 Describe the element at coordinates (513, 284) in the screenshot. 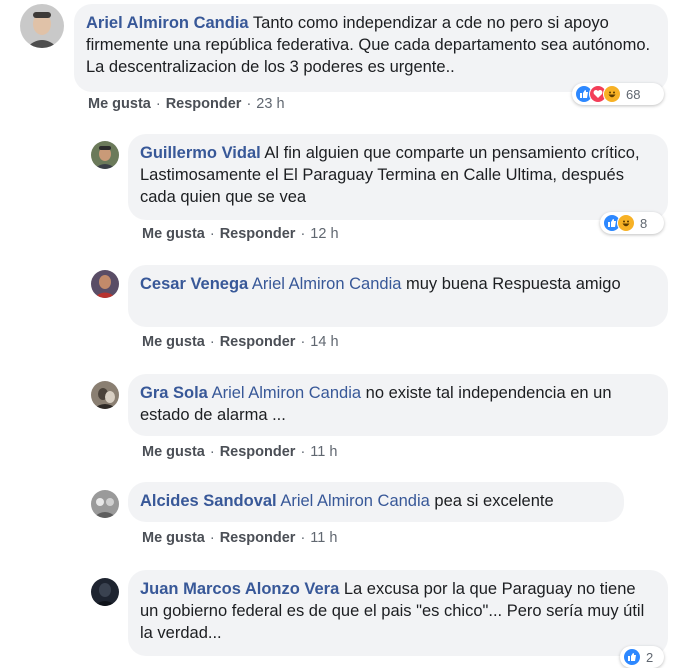

I see `comment-text: muy buena Respuesta amigo` at that location.